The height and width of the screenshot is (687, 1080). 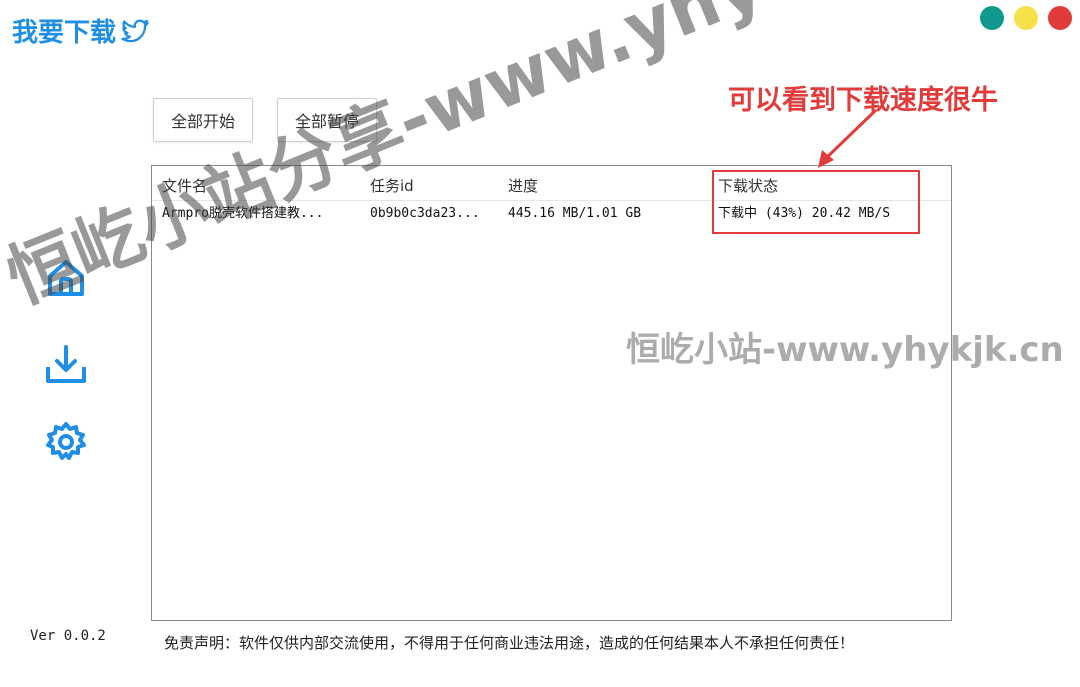 I want to click on window-close-button, so click(x=1060, y=18).